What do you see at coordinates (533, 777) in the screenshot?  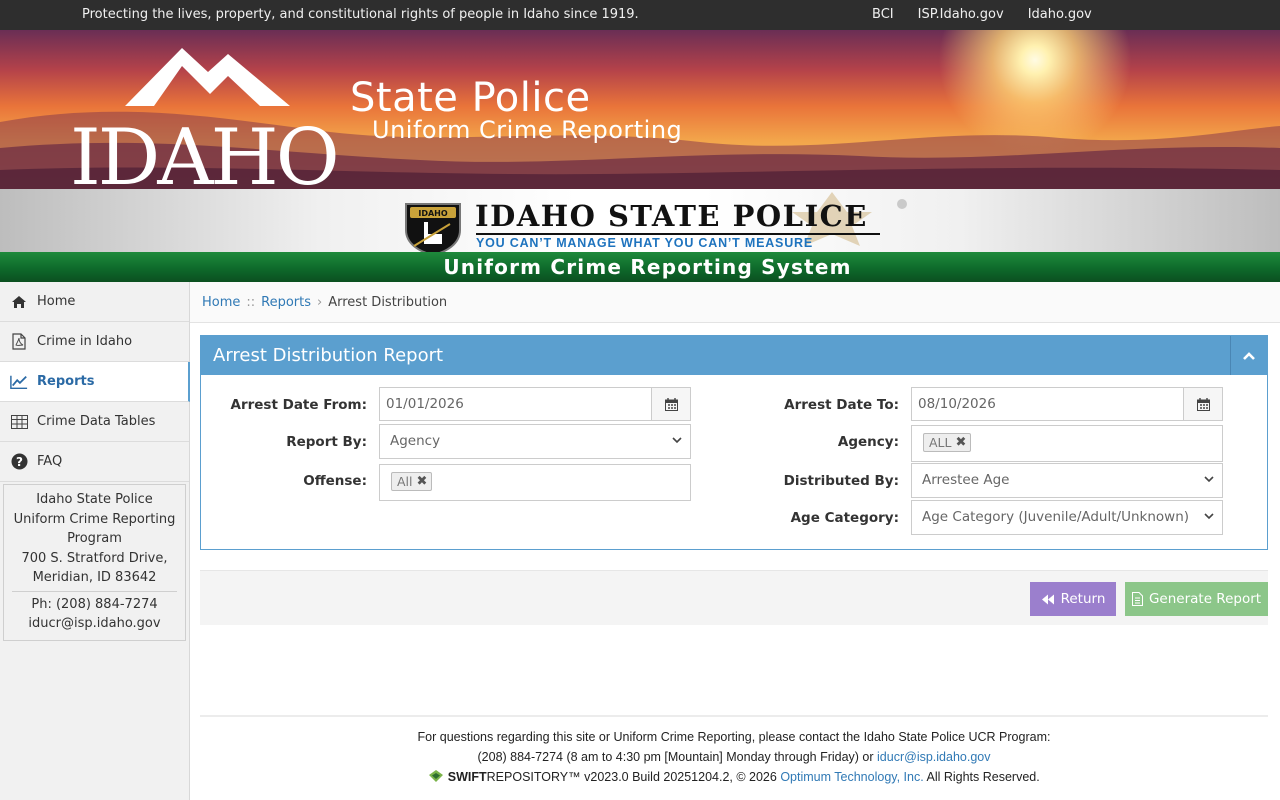 I see `repository-brand: REPOSITORY™` at bounding box center [533, 777].